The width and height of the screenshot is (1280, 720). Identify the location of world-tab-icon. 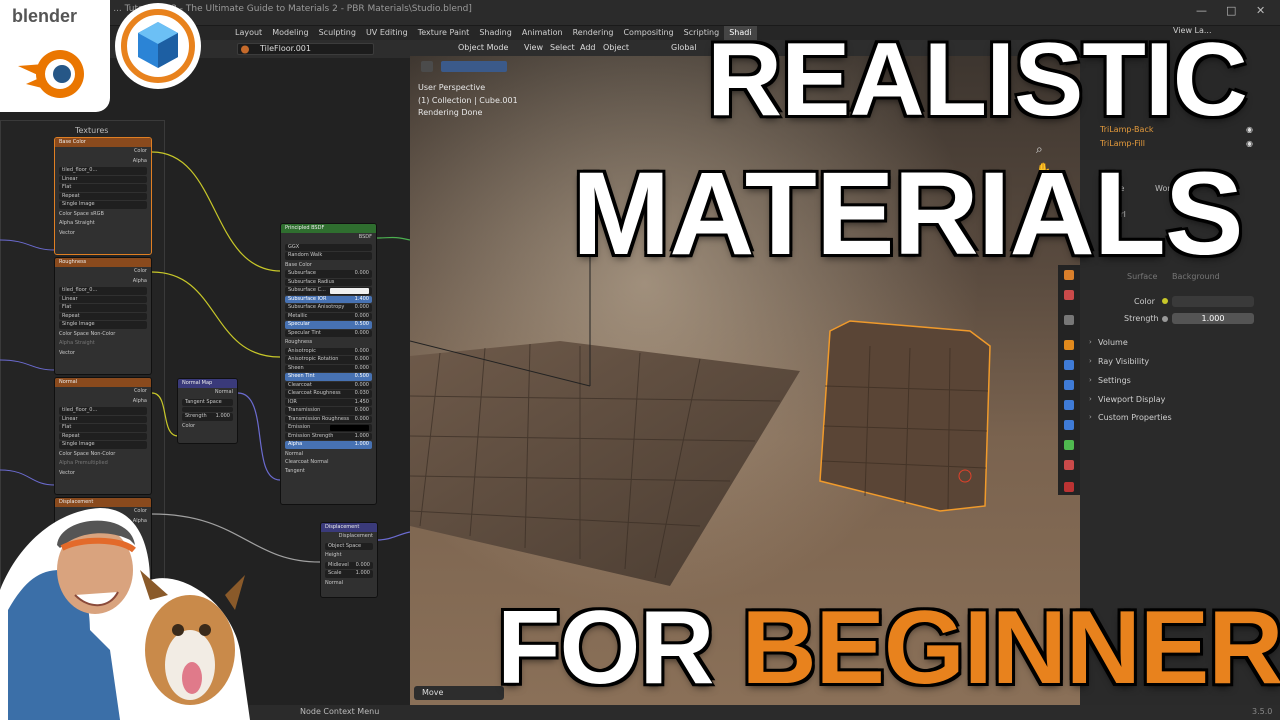
(1069, 295).